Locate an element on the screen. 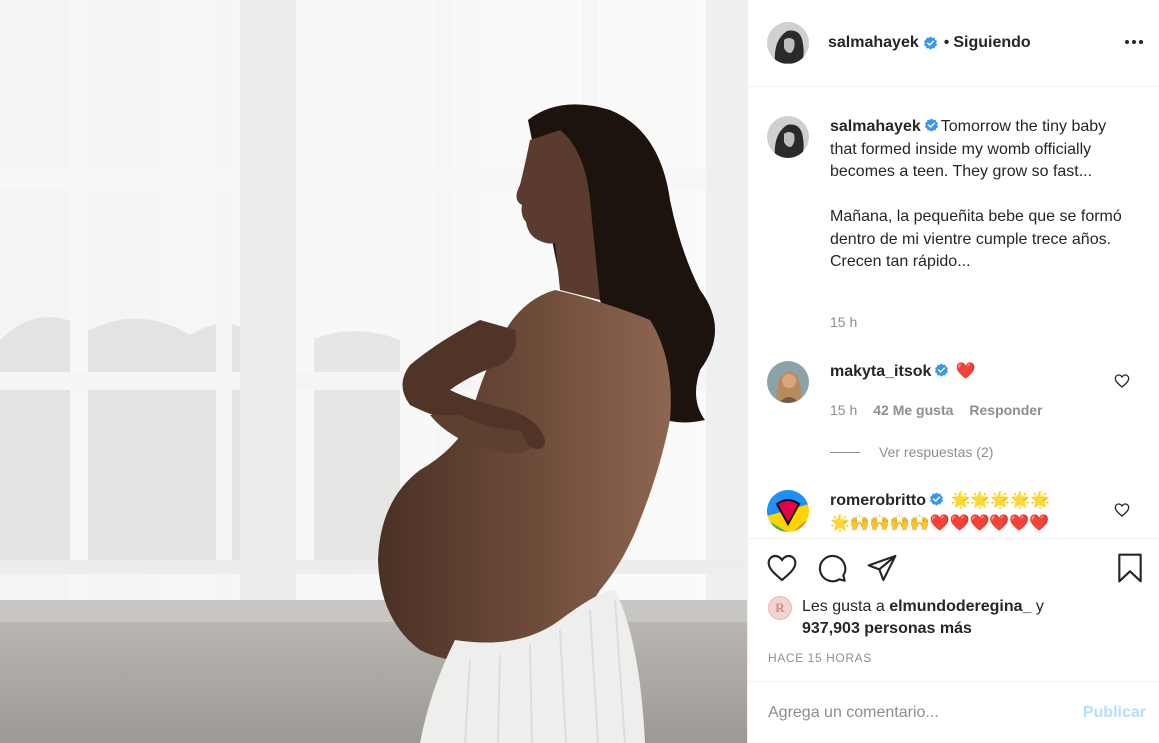  comment-meta: 15 h 42 Me gusta Responder is located at coordinates (936, 410).